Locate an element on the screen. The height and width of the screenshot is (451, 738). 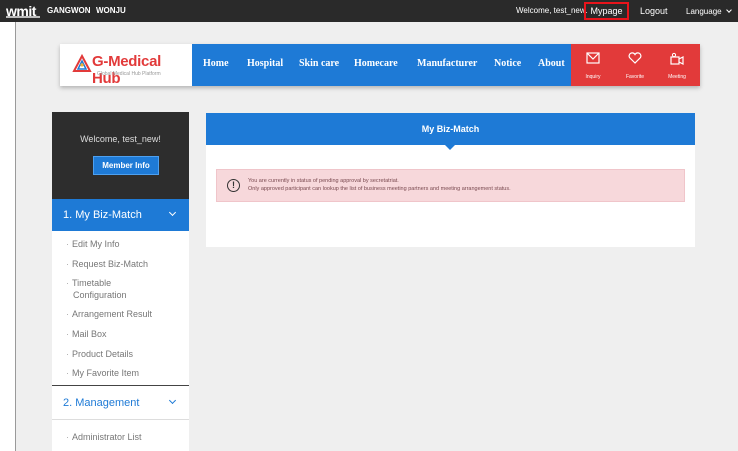
language-select: Language is located at coordinates (709, 11).